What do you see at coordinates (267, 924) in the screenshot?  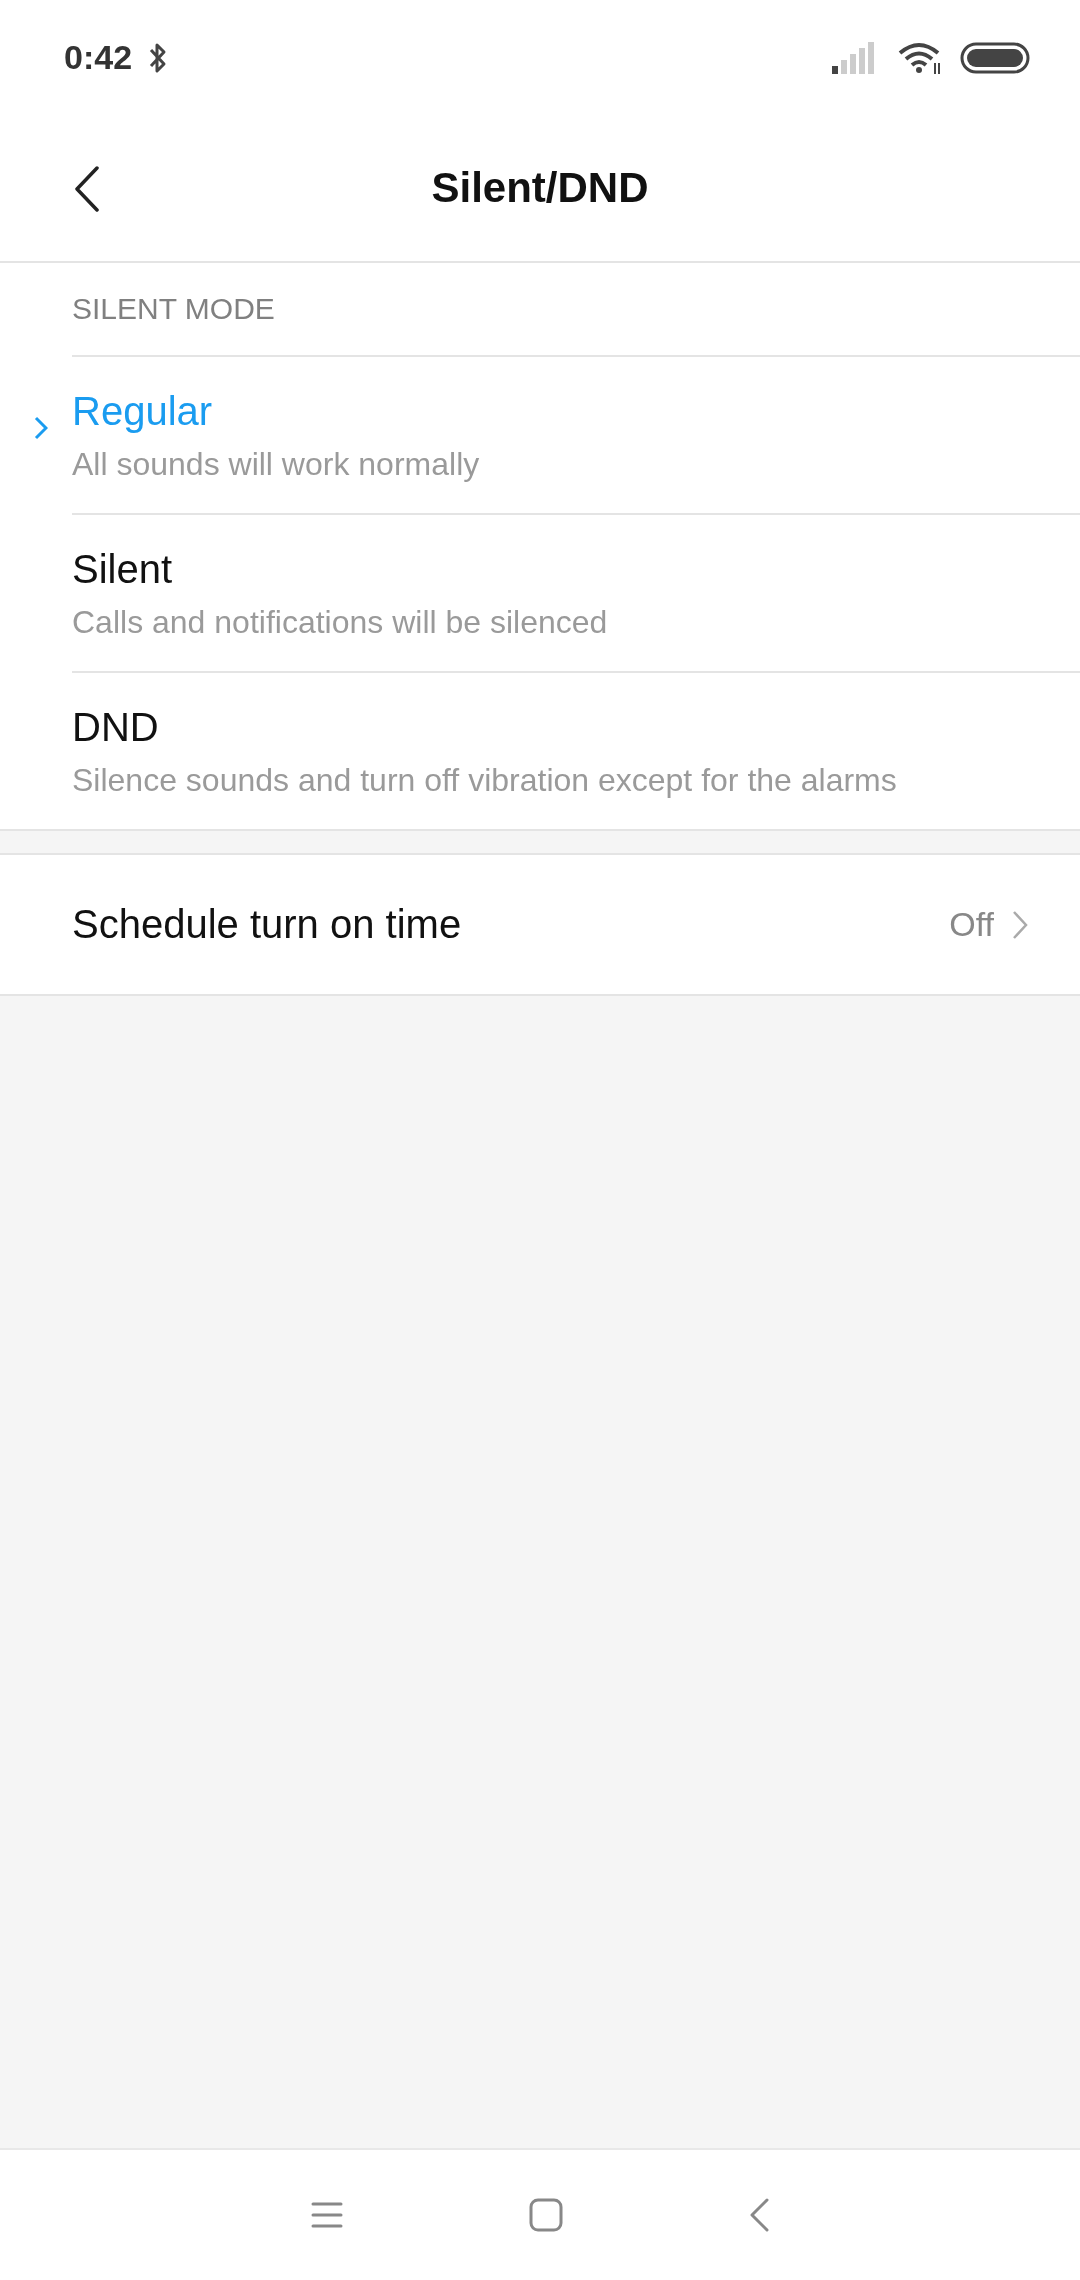 I see `schedule-label: Schedule turn on time` at bounding box center [267, 924].